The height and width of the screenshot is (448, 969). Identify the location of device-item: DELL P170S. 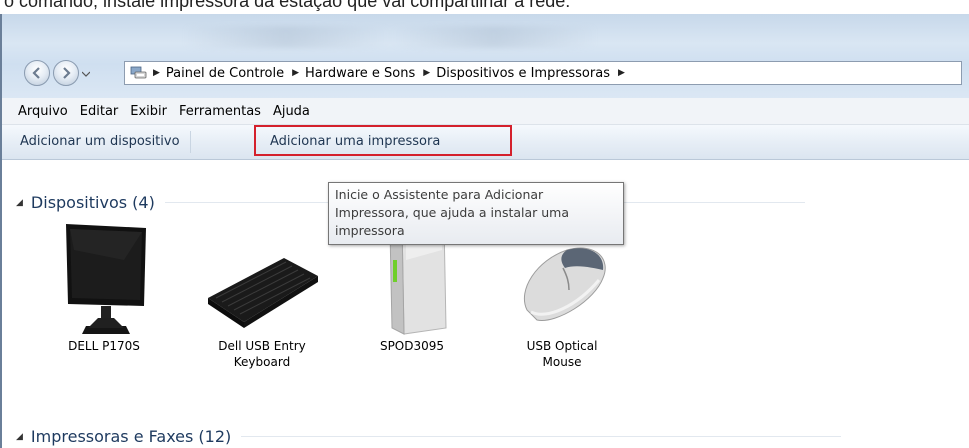
(104, 287).